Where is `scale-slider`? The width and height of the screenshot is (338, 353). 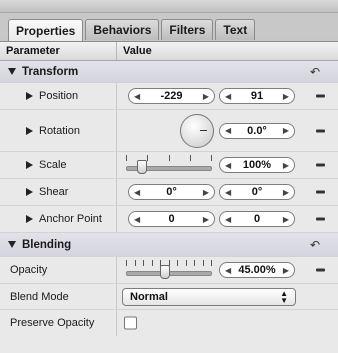 scale-slider is located at coordinates (169, 165).